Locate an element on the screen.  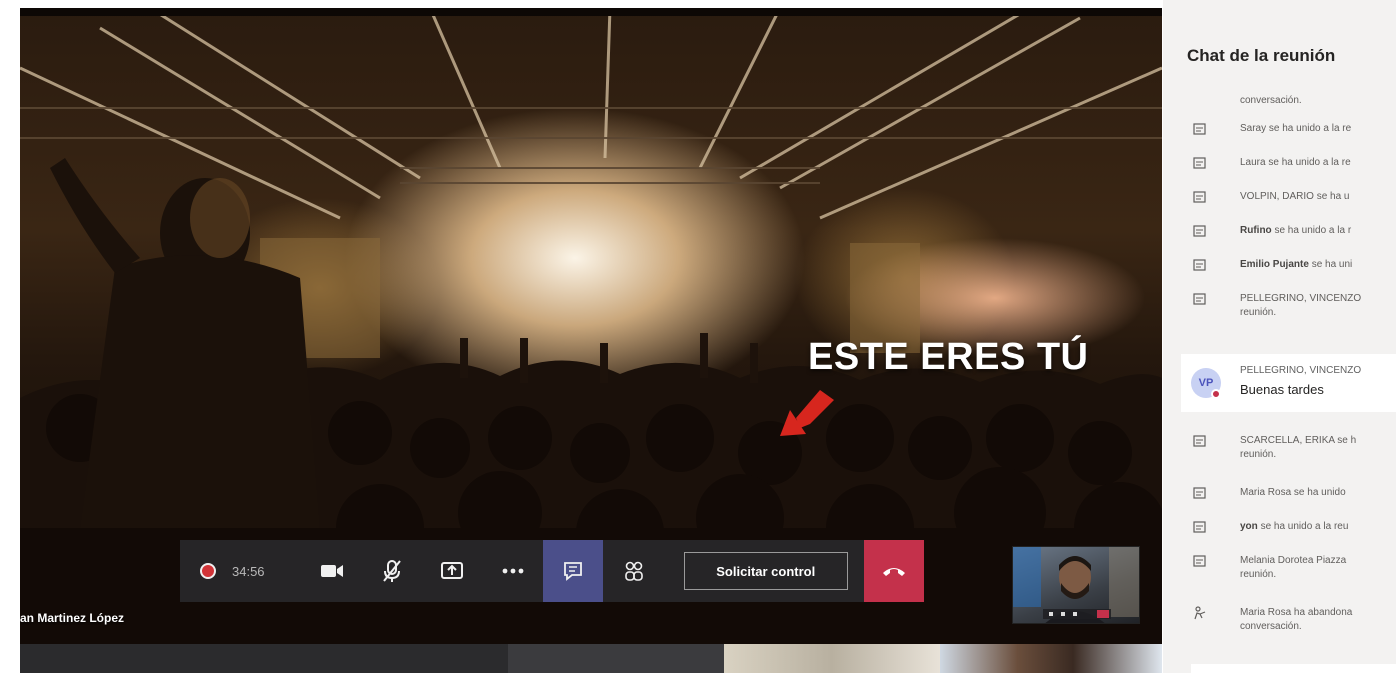
request-control-button: Solicitar control is located at coordinates (765, 571).